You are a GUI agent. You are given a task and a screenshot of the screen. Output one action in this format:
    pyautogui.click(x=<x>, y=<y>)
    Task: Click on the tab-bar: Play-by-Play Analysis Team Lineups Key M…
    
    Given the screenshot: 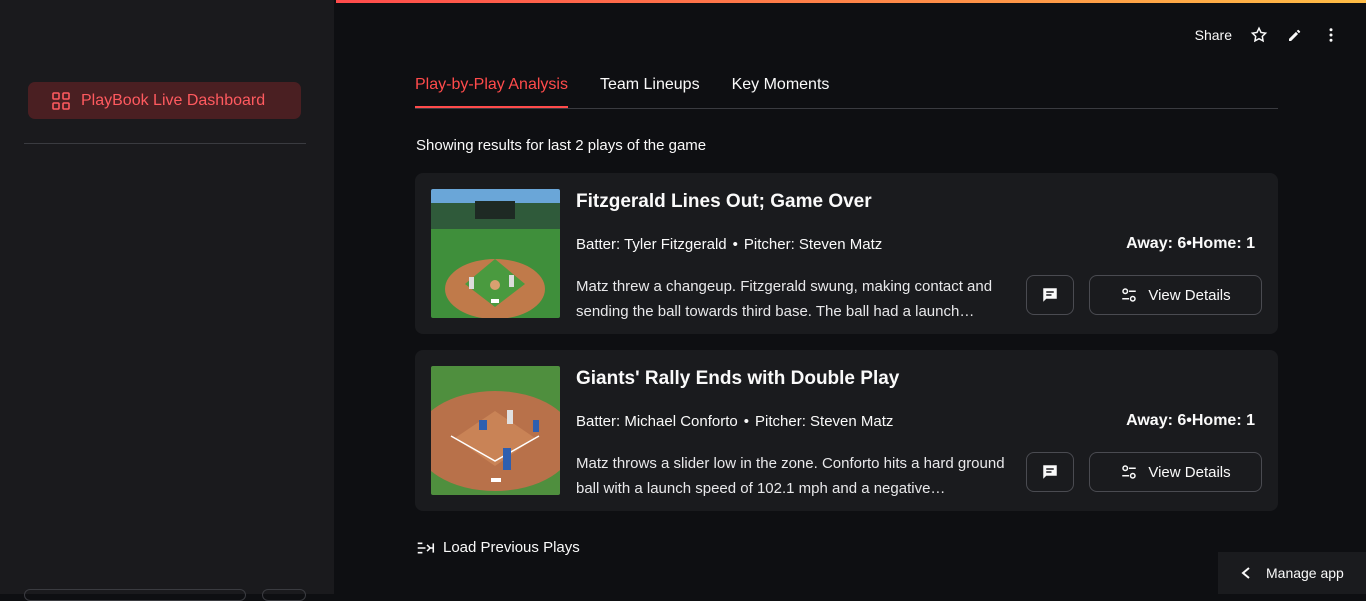 What is the action you would take?
    pyautogui.click(x=846, y=90)
    